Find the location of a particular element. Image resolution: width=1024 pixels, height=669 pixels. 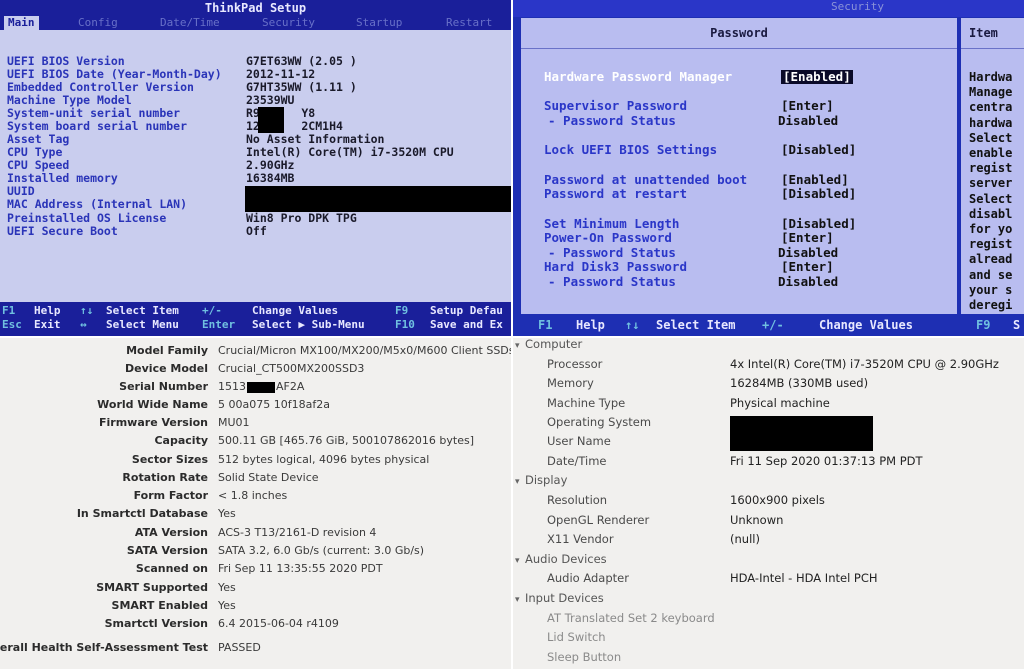

smart-row: Scanned on Fri Sep 11 13:35:55 2020 PDT is located at coordinates (255, 569).